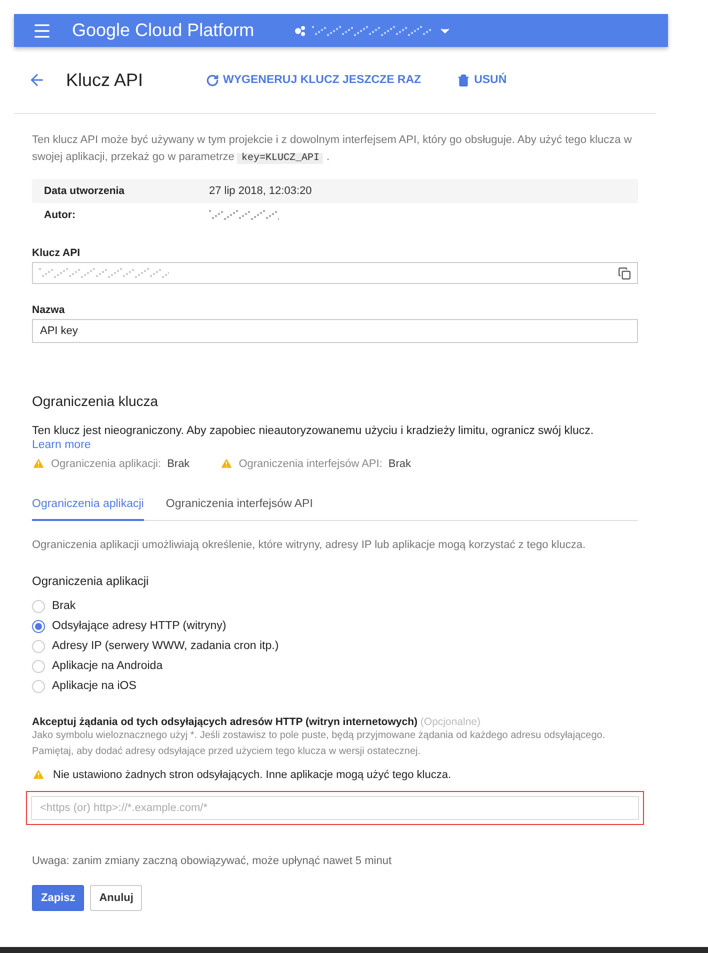  What do you see at coordinates (163, 30) in the screenshot?
I see `brand-title: Google Cloud Platform` at bounding box center [163, 30].